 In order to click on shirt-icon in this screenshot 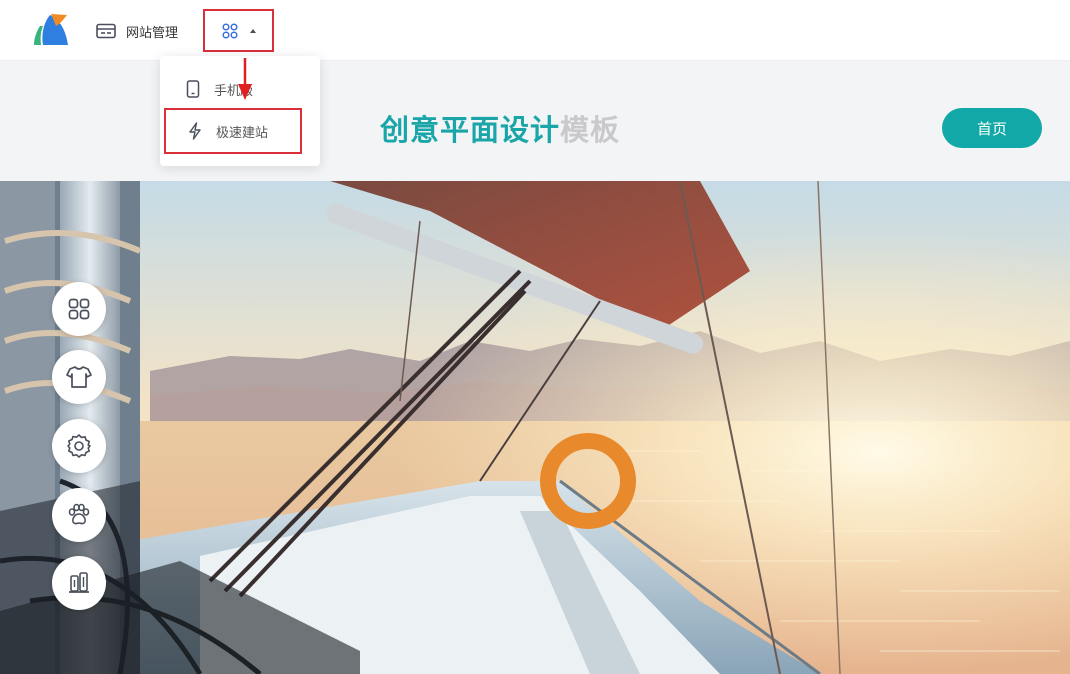, I will do `click(79, 377)`.